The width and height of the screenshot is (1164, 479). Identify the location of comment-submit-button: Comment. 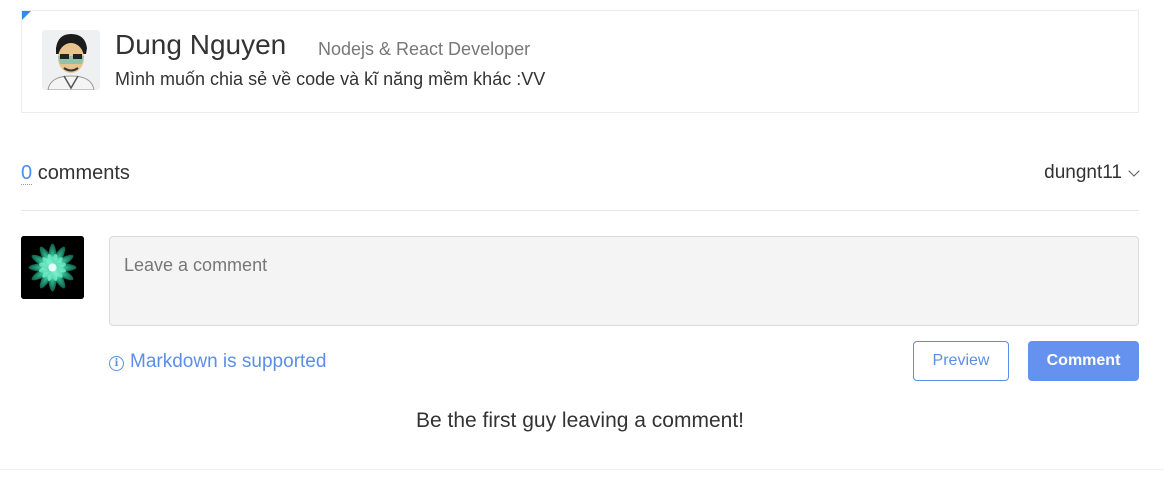
(1083, 361).